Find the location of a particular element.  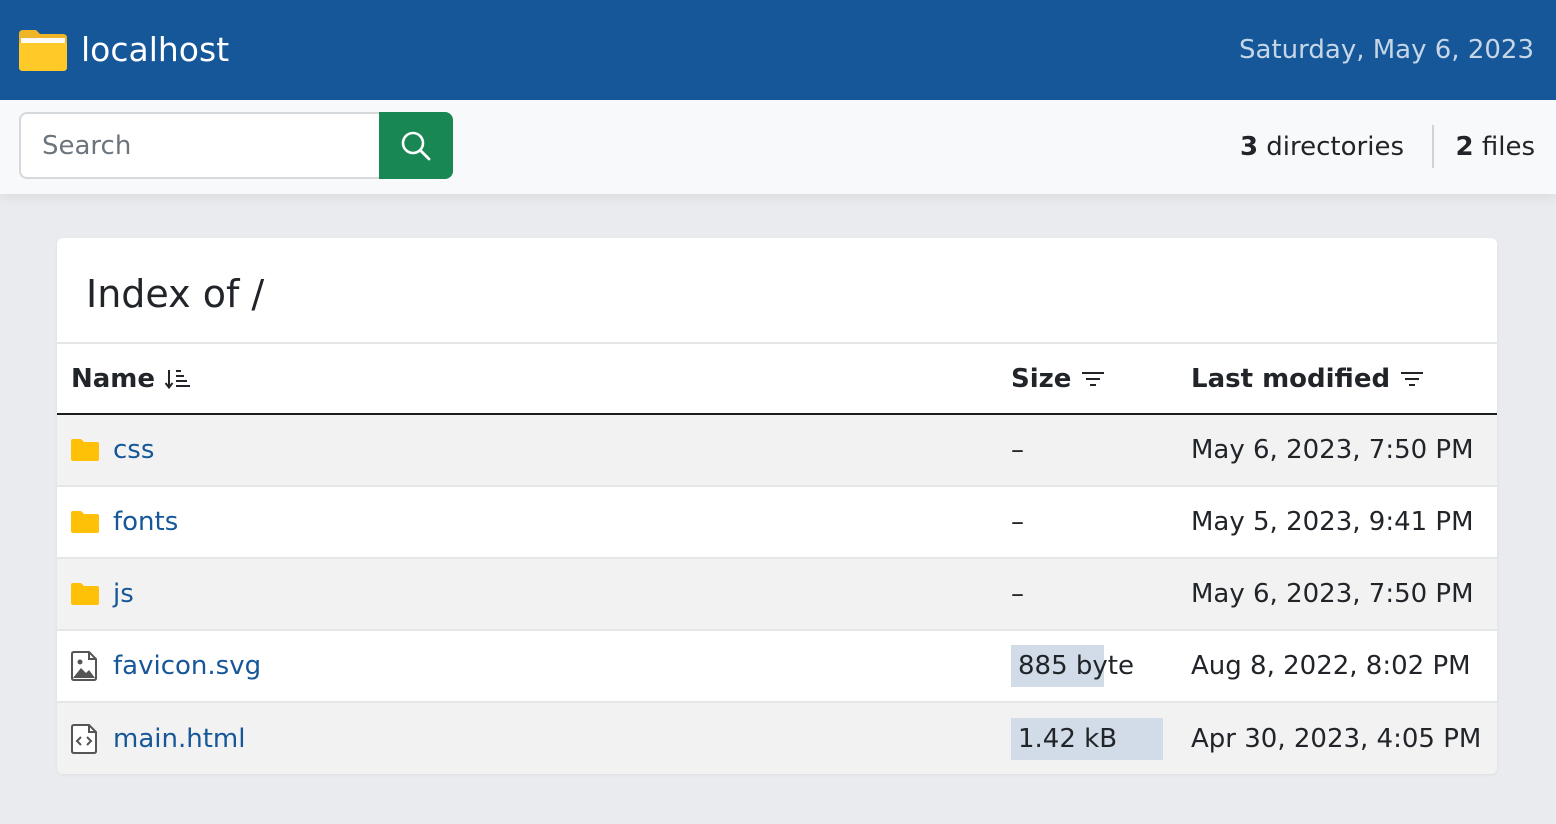

entry-size: 885 byte is located at coordinates (1076, 666).